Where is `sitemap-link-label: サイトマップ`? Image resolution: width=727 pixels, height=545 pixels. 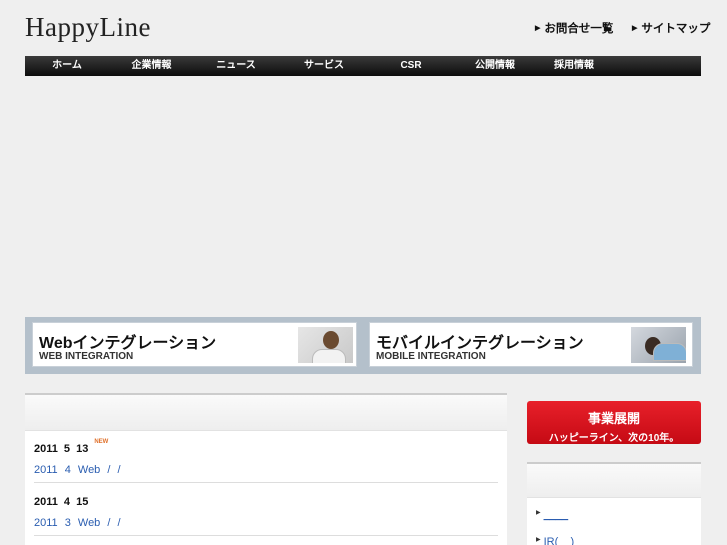 sitemap-link-label: サイトマップ is located at coordinates (676, 29).